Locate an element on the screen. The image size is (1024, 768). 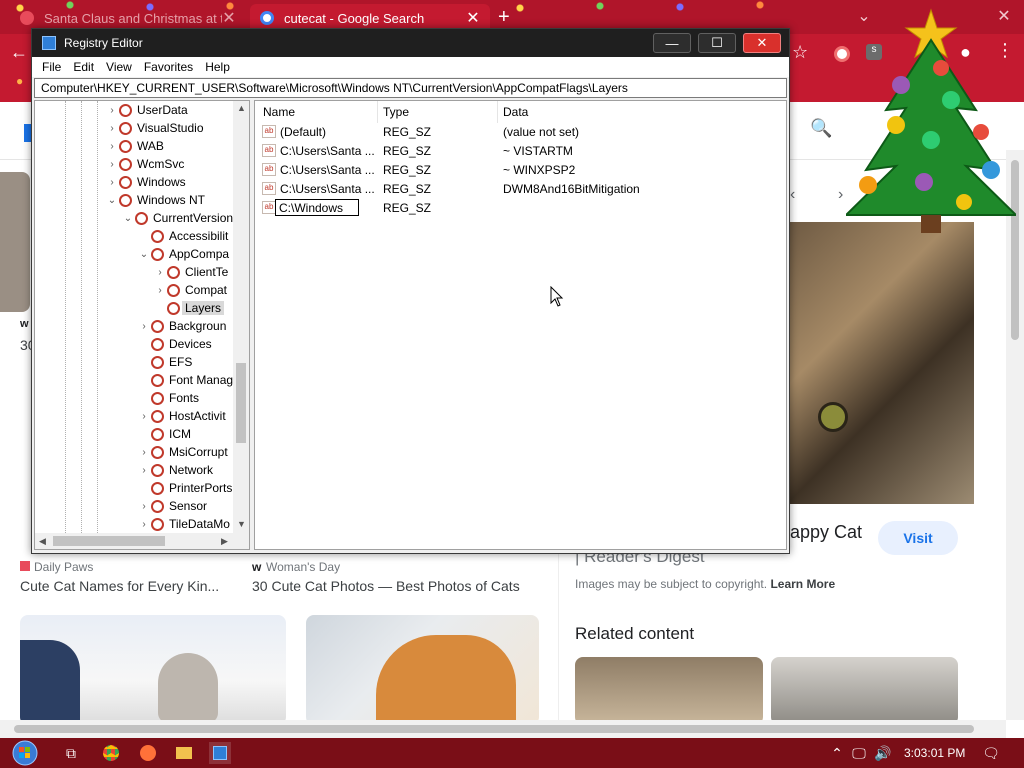
taskbar-clock: 3:03:01 PM is located at coordinates (934, 753).